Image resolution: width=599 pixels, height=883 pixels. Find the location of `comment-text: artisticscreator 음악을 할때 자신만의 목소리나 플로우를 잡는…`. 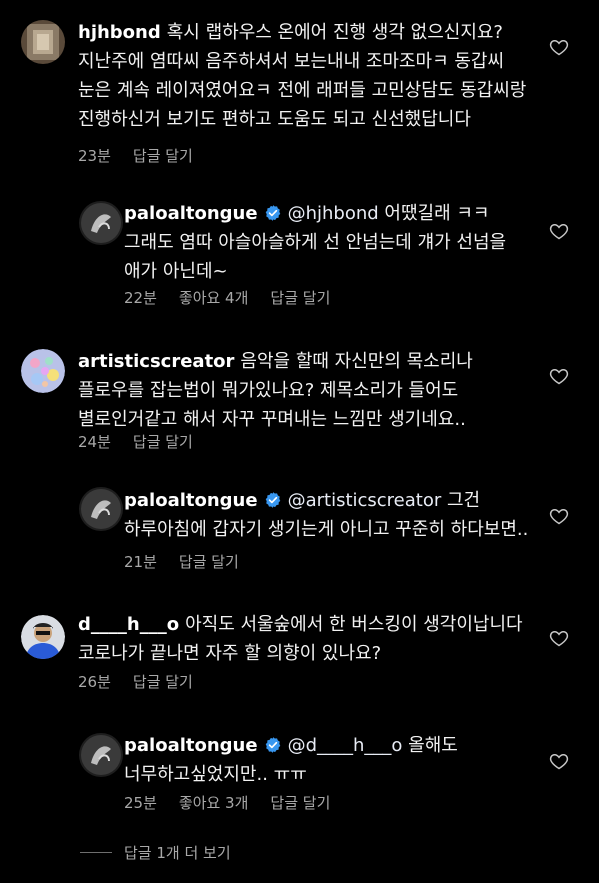

comment-text: artisticscreator 음악을 할때 자신만의 목소리나 플로우를 잡는… is located at coordinates (307, 390).